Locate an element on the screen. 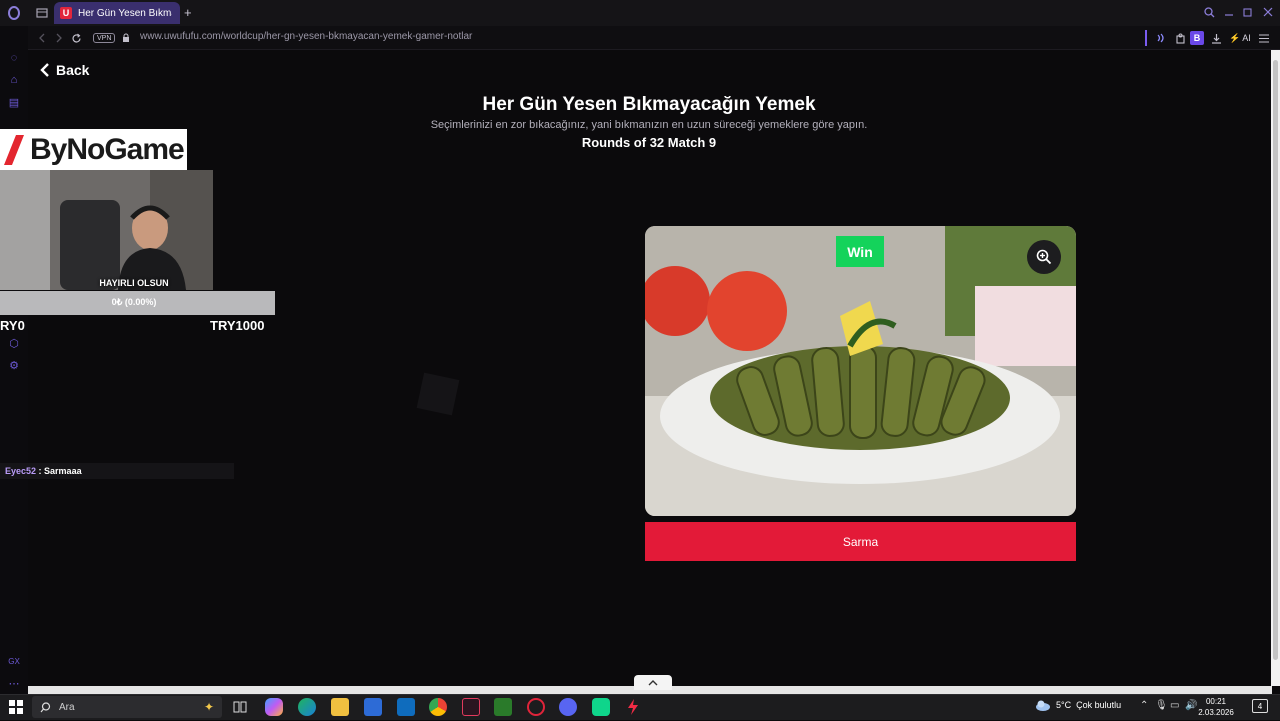  easy-setup-menu-icon is located at coordinates (1264, 38).